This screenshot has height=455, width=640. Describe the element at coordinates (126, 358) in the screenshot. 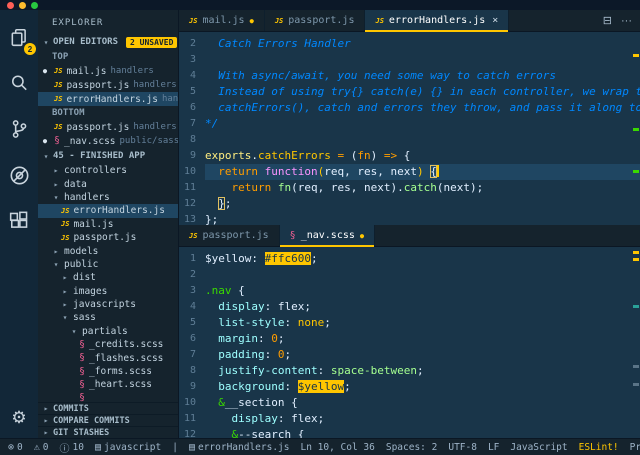

I see `file-name: _flashes.scss` at that location.